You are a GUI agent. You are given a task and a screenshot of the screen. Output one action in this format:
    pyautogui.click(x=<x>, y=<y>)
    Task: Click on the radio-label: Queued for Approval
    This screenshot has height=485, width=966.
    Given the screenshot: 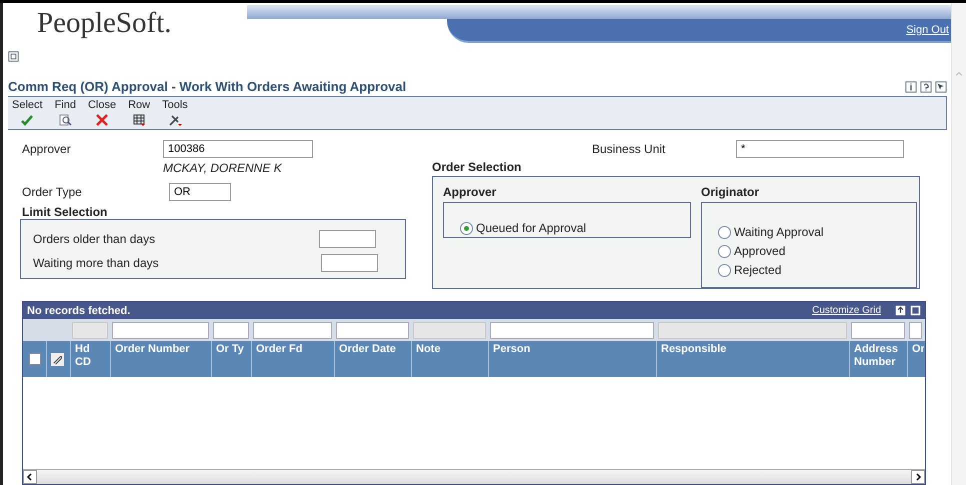 What is the action you would take?
    pyautogui.click(x=531, y=228)
    